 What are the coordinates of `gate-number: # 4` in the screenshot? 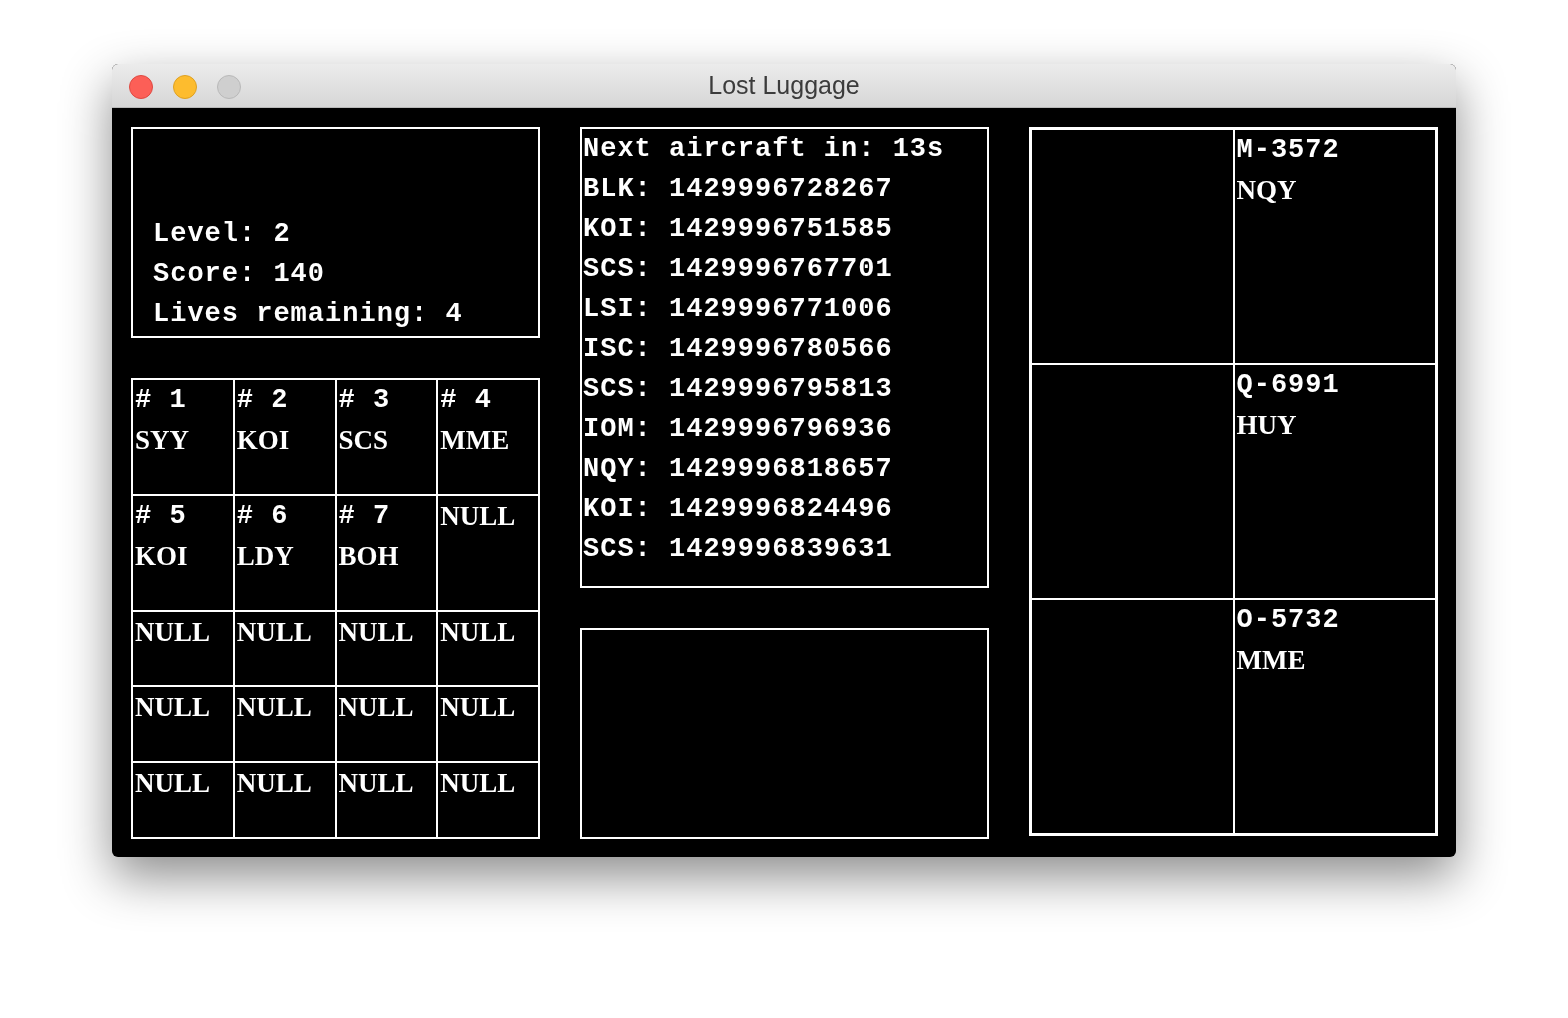 It's located at (466, 400).